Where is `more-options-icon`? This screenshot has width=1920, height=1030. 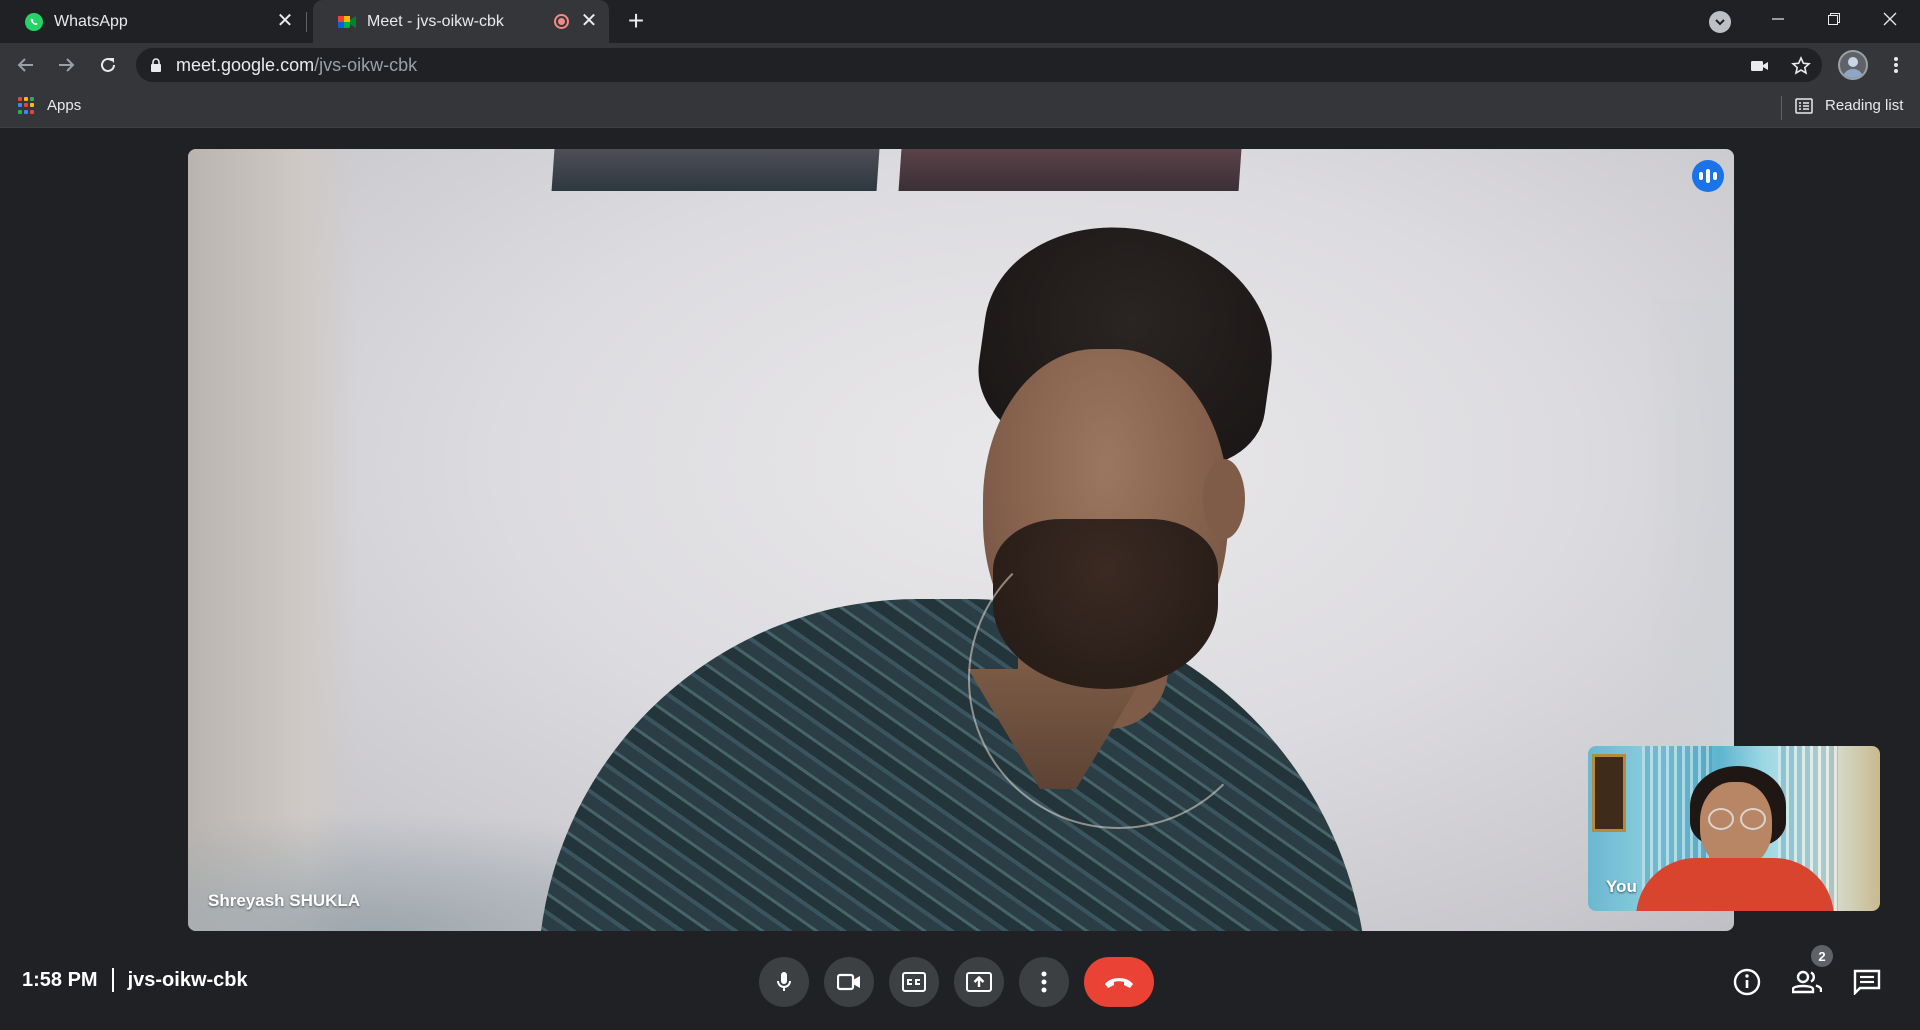
more-options-icon is located at coordinates (1044, 982).